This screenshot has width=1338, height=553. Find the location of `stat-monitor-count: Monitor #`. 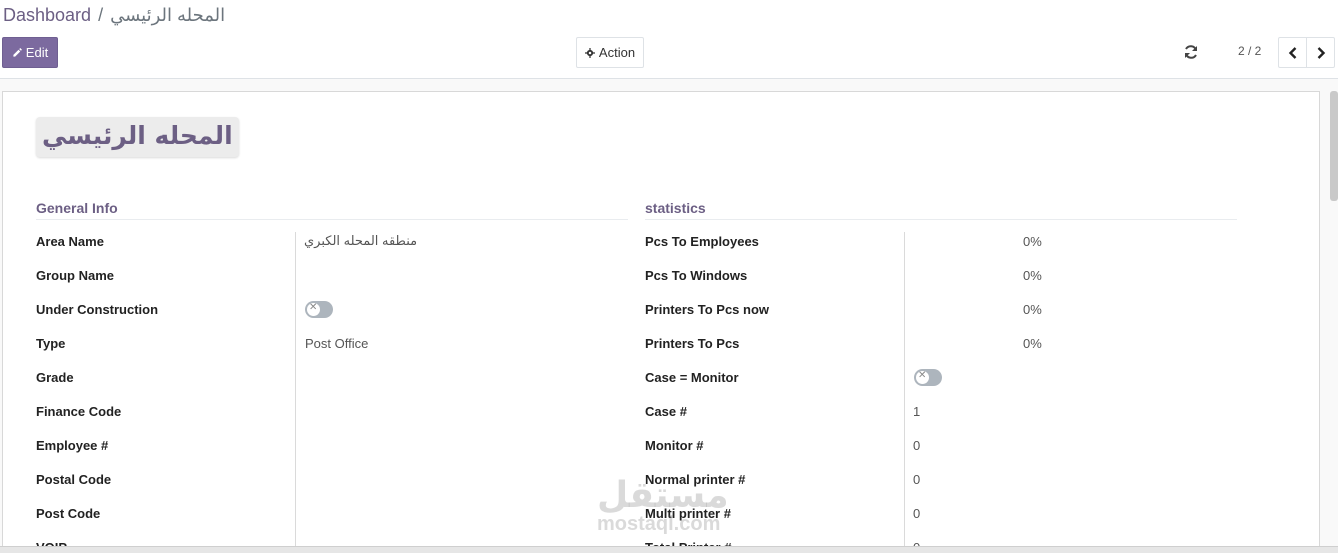

stat-monitor-count: Monitor # is located at coordinates (674, 445).